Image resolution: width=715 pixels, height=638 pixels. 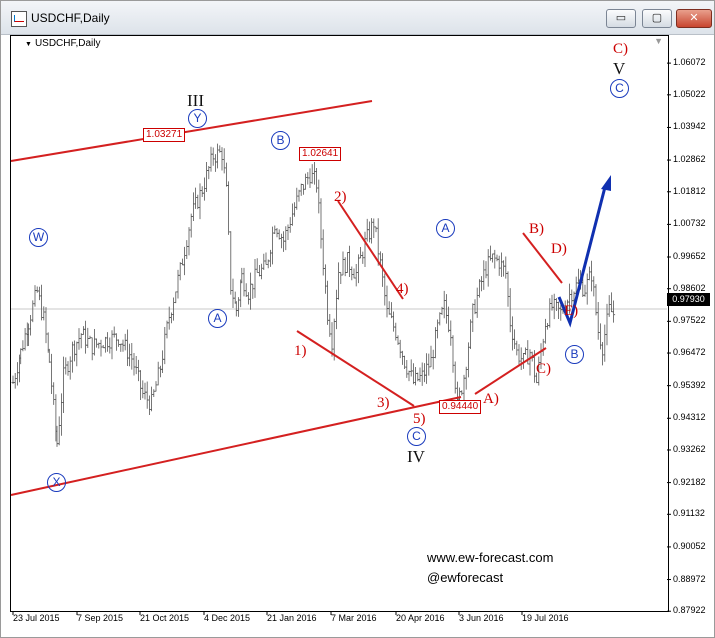 I want to click on x-tick-label: 20 Apr 2016, so click(x=420, y=618).